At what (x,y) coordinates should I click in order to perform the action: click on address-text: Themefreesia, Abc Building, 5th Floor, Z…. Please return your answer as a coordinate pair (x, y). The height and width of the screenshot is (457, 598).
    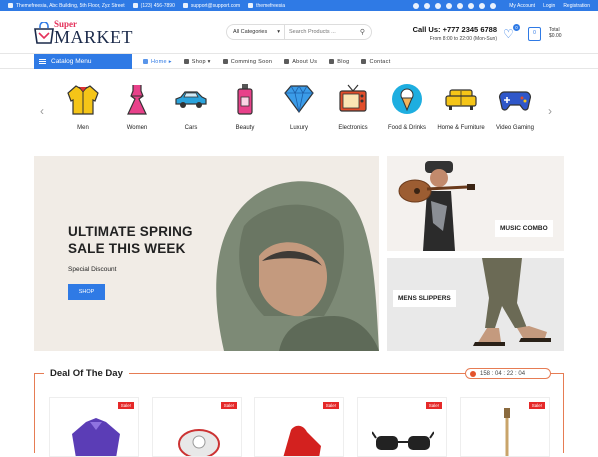
    Looking at the image, I should click on (70, 5).